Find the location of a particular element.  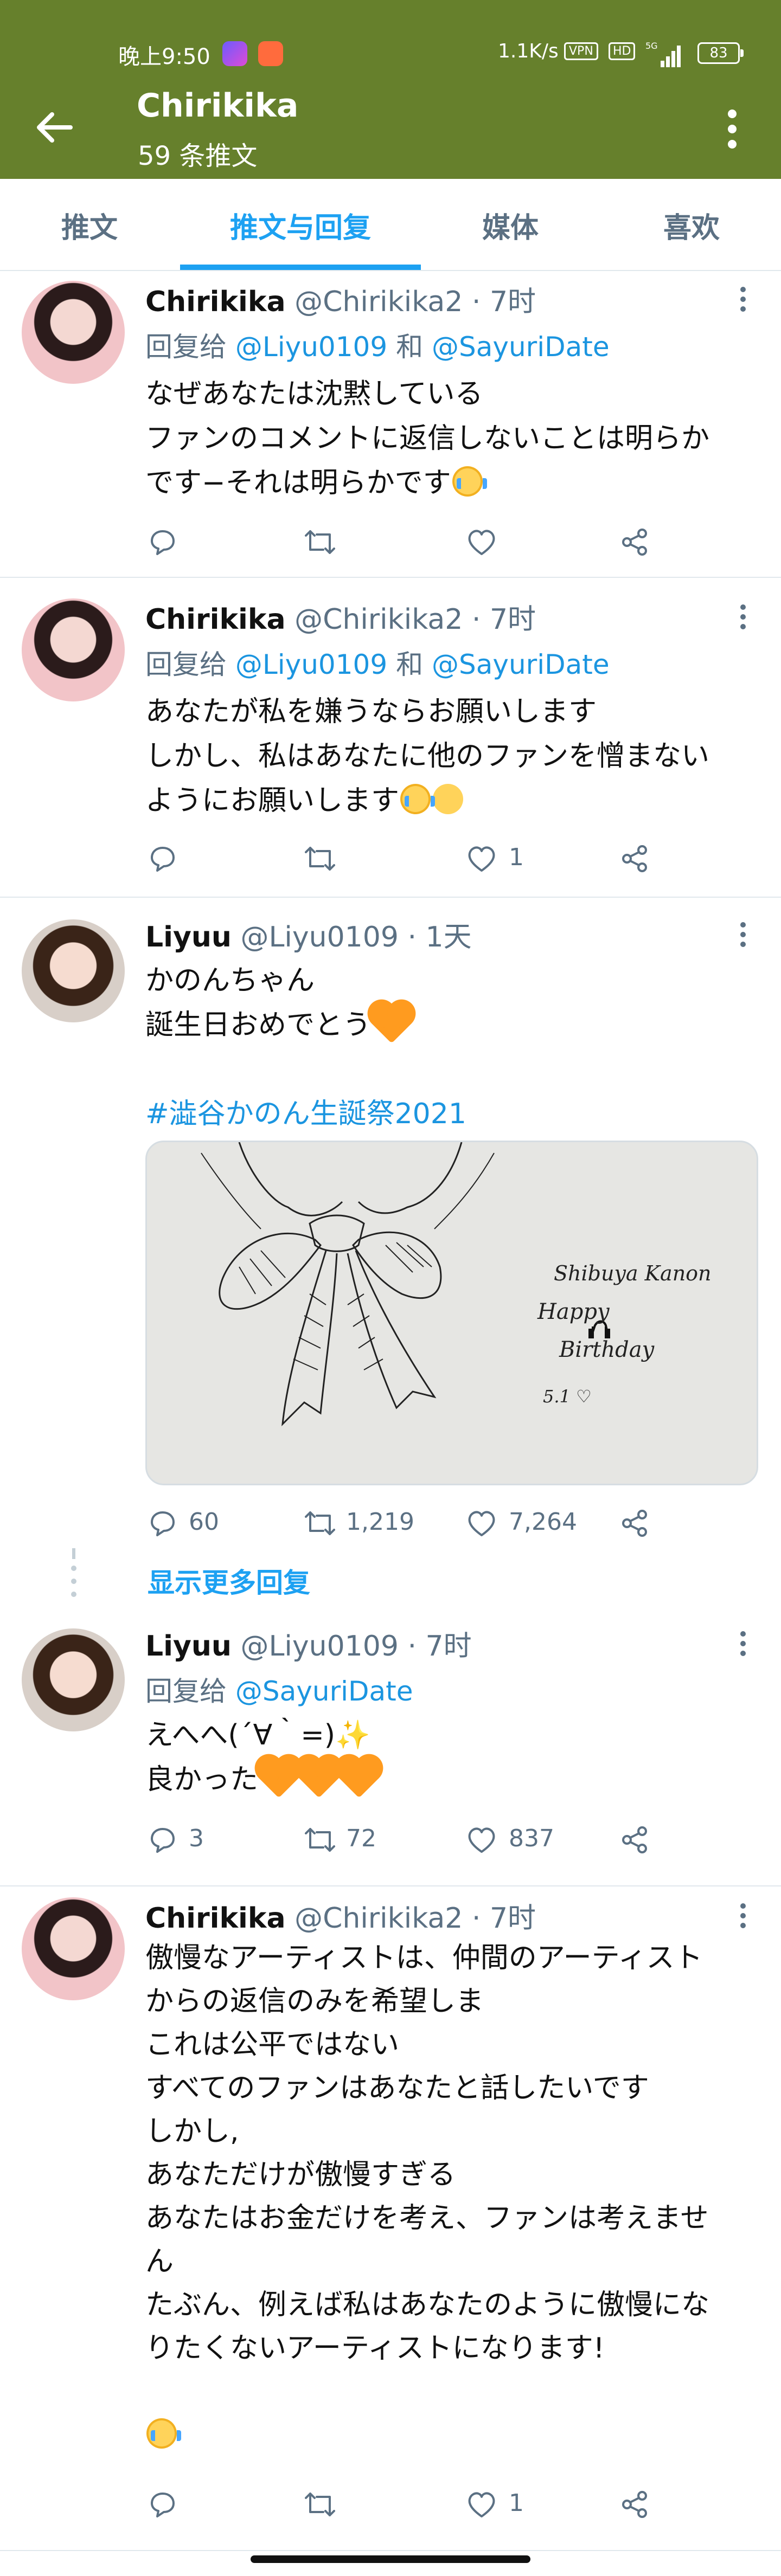

show-more-replies-link: 显示更多回复 is located at coordinates (229, 1580).